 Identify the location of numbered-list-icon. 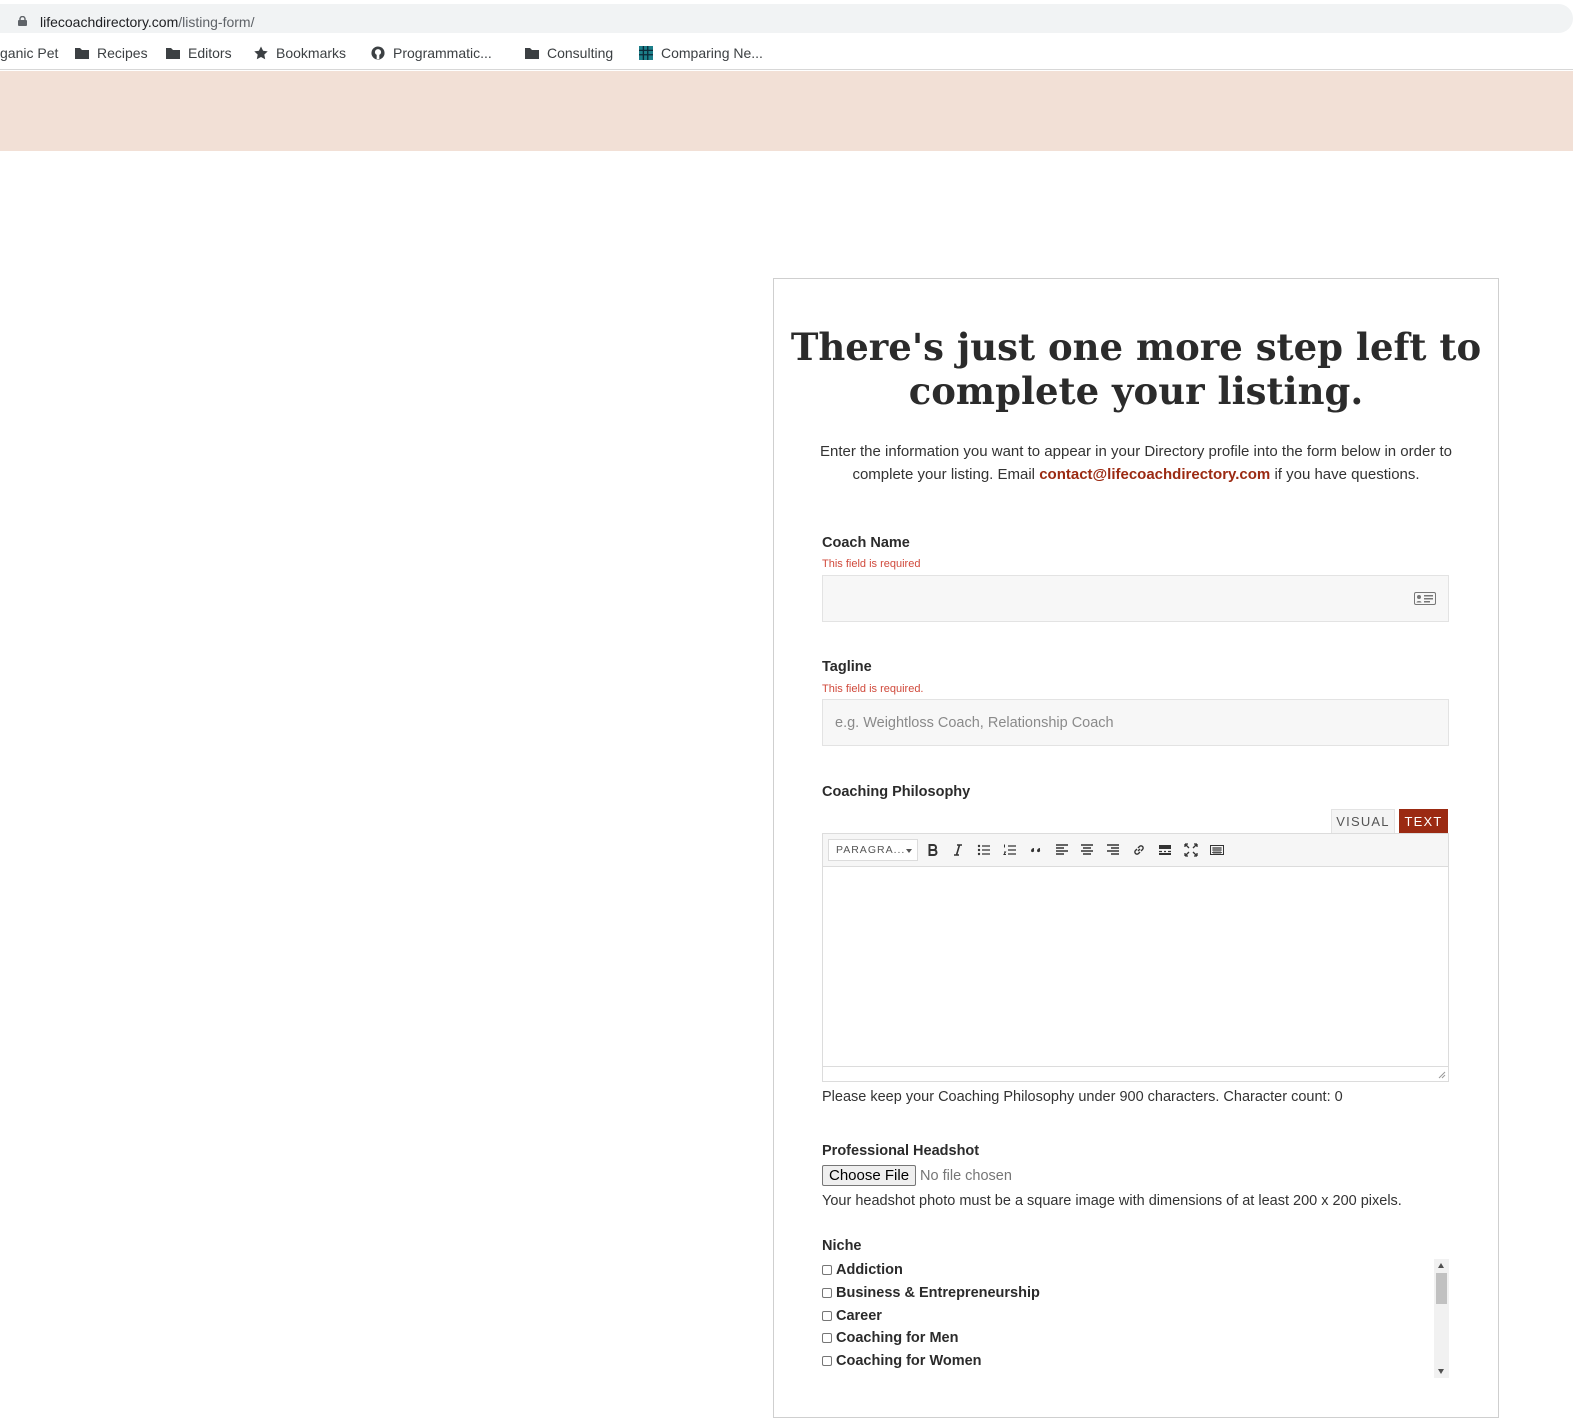
(1009, 849).